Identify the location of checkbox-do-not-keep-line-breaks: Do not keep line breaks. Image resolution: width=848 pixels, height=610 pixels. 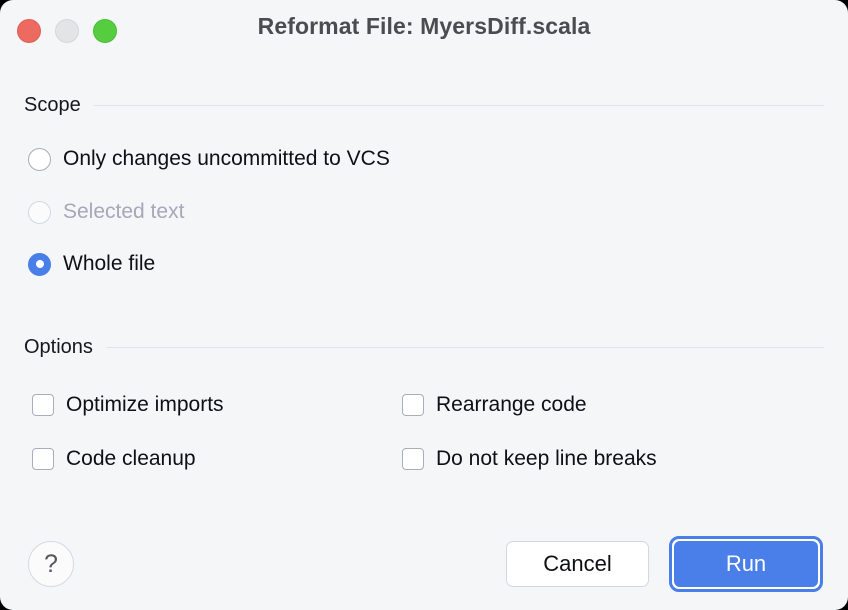
(529, 459).